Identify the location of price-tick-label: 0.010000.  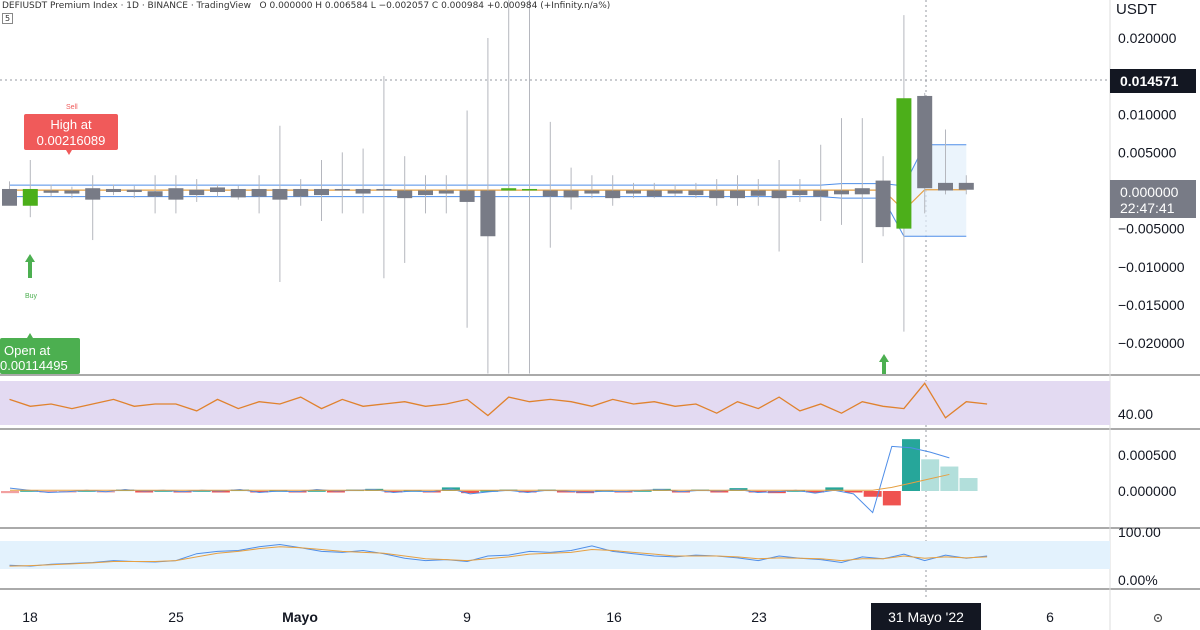
(1147, 114).